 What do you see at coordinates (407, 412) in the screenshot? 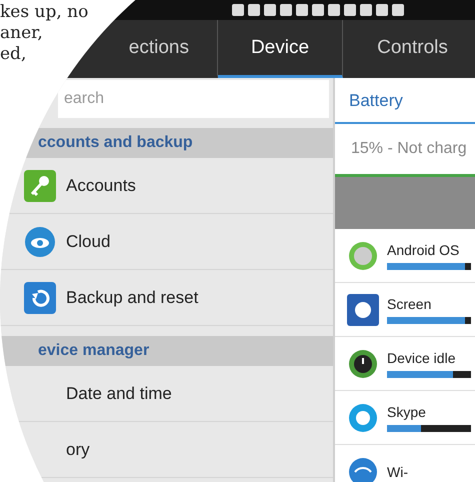
I see `app-name: Skype` at bounding box center [407, 412].